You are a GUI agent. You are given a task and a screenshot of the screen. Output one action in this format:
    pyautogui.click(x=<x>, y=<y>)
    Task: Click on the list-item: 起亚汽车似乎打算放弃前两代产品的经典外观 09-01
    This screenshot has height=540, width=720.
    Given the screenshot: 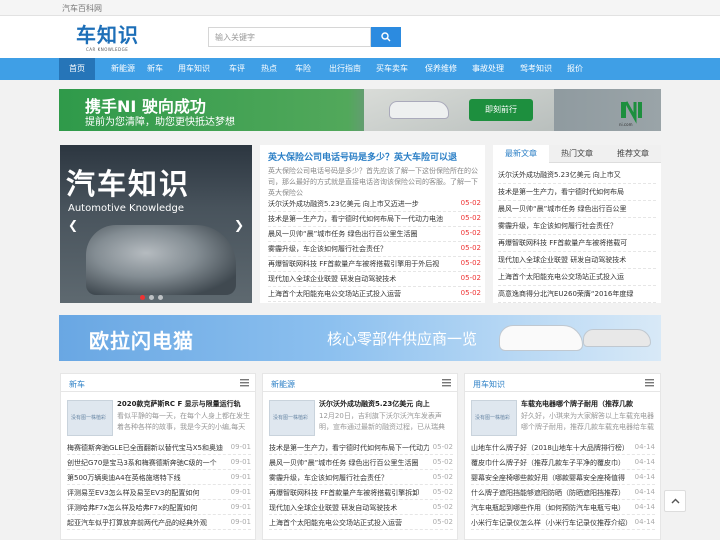 What is the action you would take?
    pyautogui.click(x=159, y=522)
    